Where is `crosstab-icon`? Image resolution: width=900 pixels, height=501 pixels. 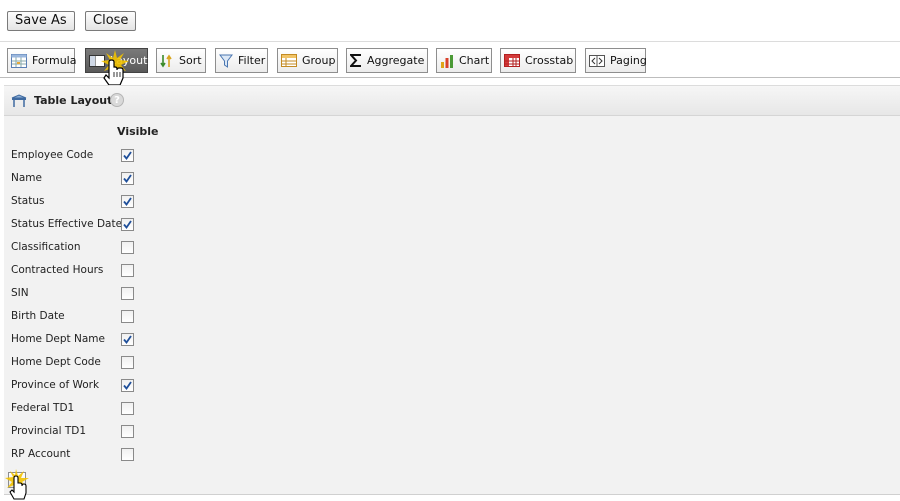 crosstab-icon is located at coordinates (512, 60).